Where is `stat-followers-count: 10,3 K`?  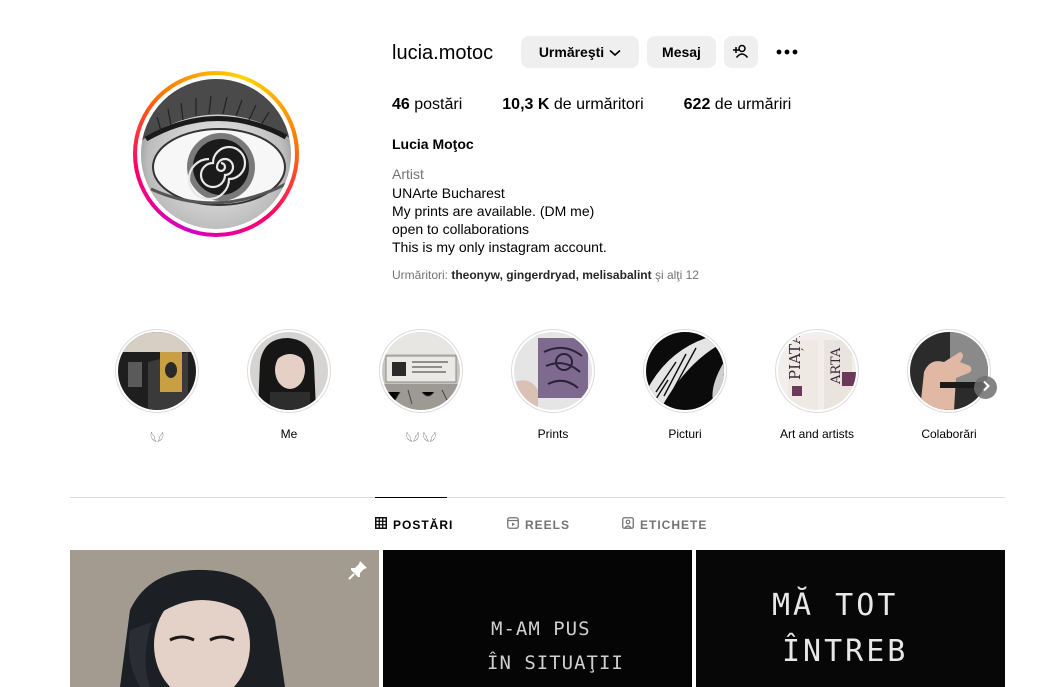
stat-followers-count: 10,3 K is located at coordinates (526, 104).